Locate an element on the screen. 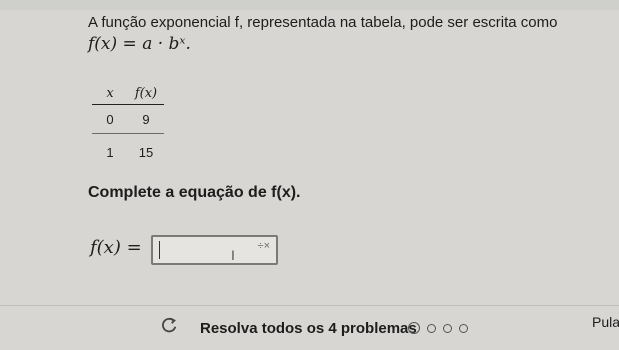 This screenshot has height=350, width=619. answer-input: I ÷× is located at coordinates (214, 250).